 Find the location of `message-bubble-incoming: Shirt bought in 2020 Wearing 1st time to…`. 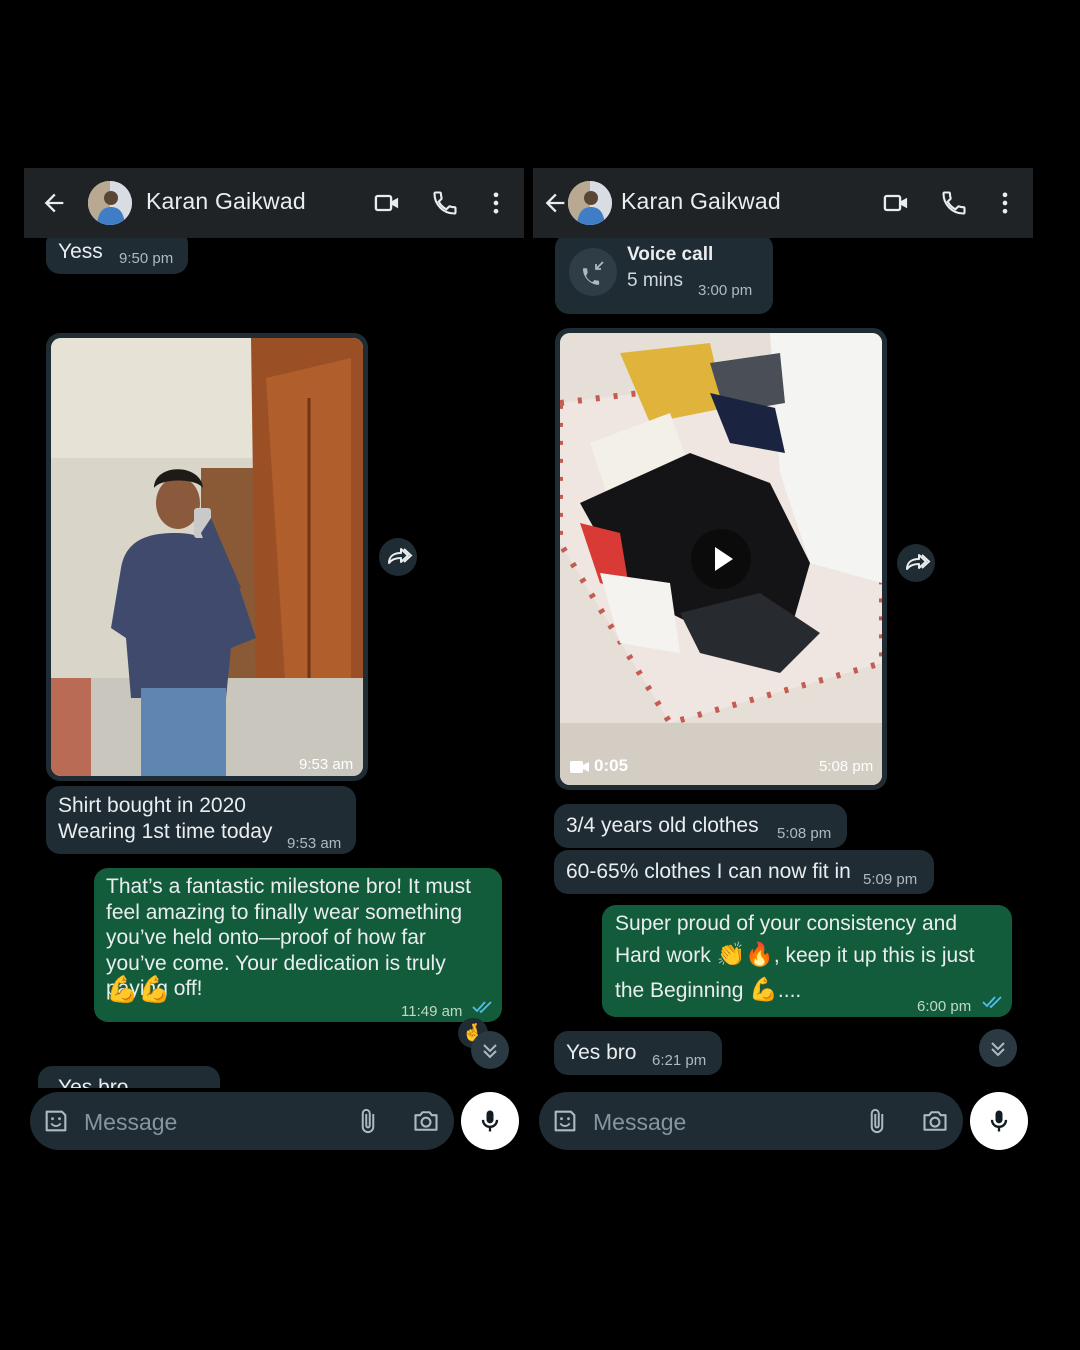

message-bubble-incoming: Shirt bought in 2020 Wearing 1st time to… is located at coordinates (201, 820).